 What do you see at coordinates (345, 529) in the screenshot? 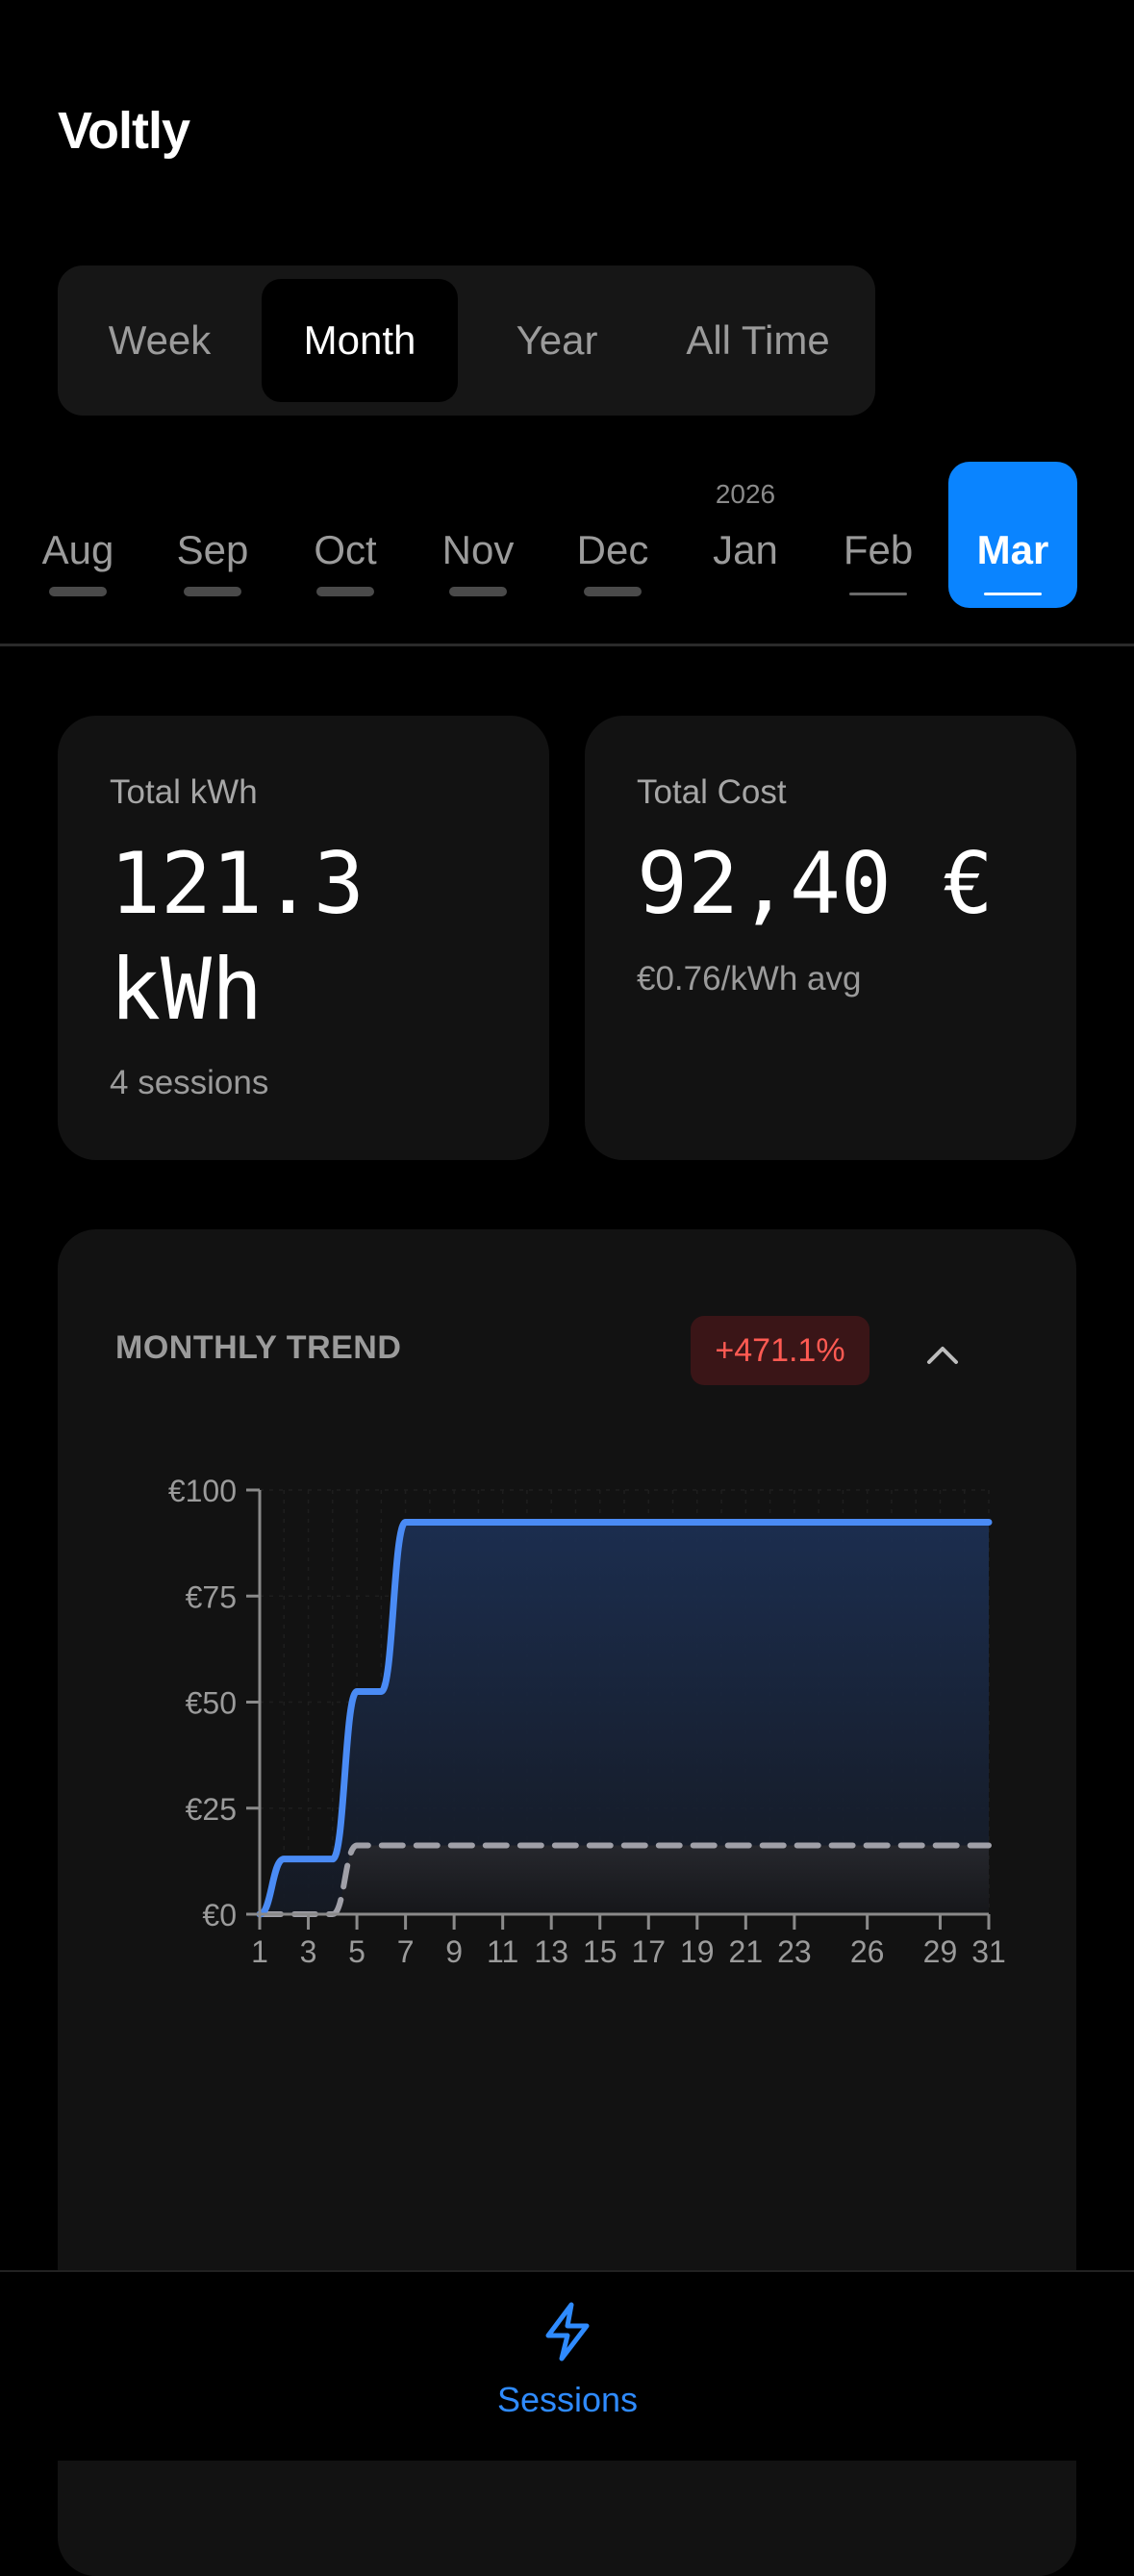
I see `month-oct: Oct` at bounding box center [345, 529].